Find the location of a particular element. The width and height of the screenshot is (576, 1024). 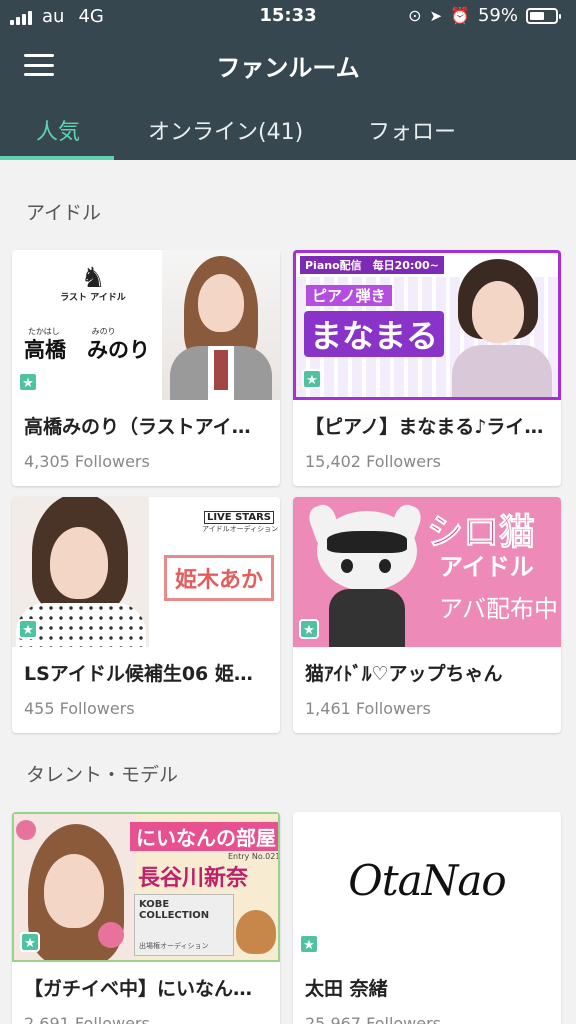

last-idol-logo: ♞ ラスト アイドル is located at coordinates (93, 282).